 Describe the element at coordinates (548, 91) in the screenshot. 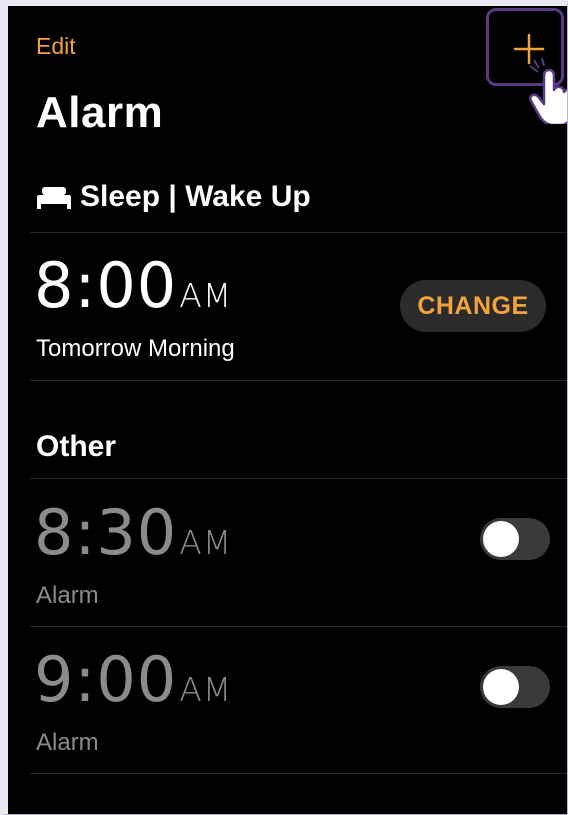

I see `pointer-hand-icon` at that location.